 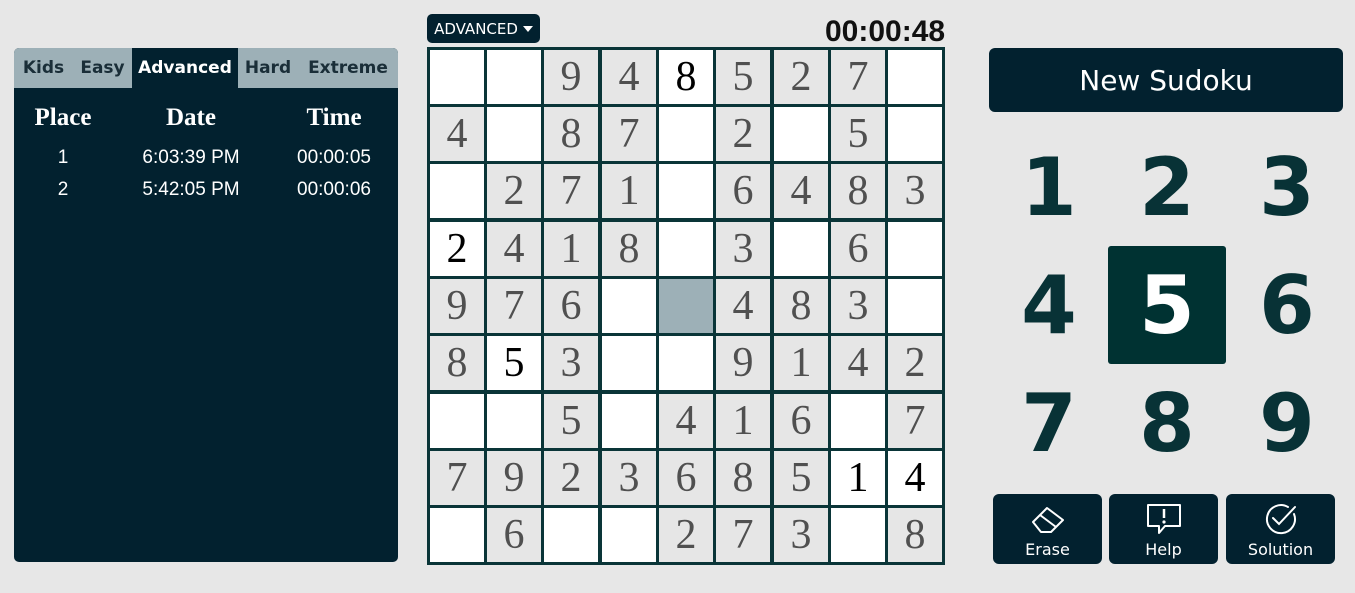 What do you see at coordinates (348, 68) in the screenshot?
I see `tab-extreme: Extreme` at bounding box center [348, 68].